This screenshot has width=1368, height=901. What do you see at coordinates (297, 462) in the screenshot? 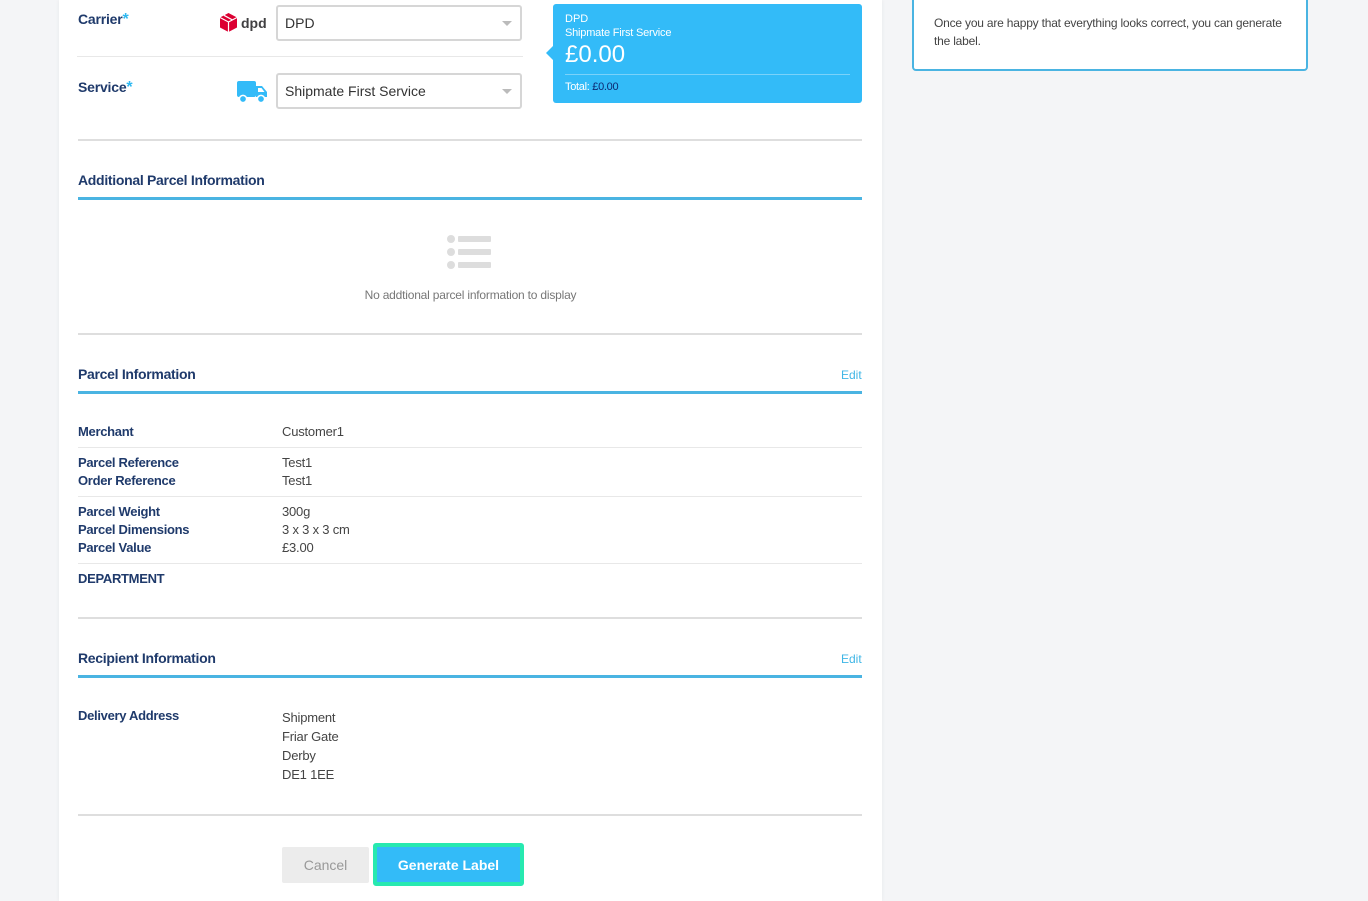
I see `parcel-reference-value: Test1` at bounding box center [297, 462].